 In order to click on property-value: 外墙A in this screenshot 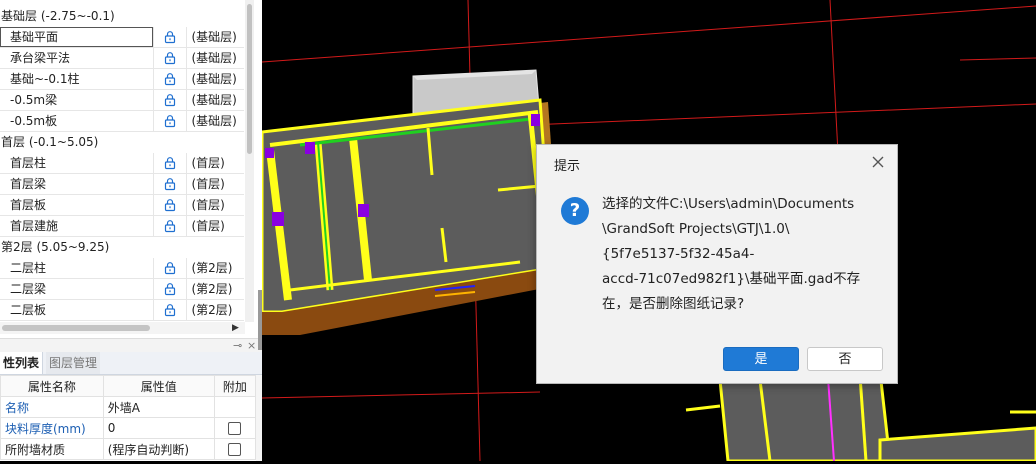, I will do `click(158, 407)`.